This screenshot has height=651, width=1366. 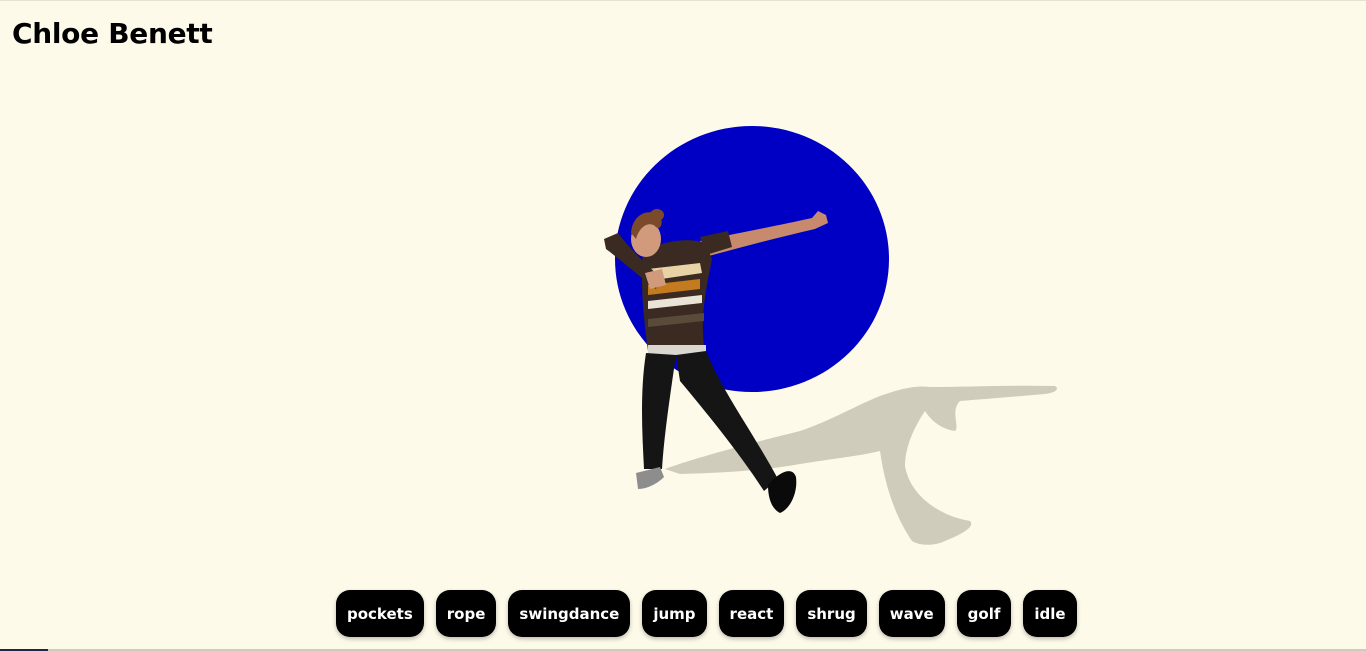 What do you see at coordinates (569, 613) in the screenshot?
I see `animation-button-swingdance: swingdance` at bounding box center [569, 613].